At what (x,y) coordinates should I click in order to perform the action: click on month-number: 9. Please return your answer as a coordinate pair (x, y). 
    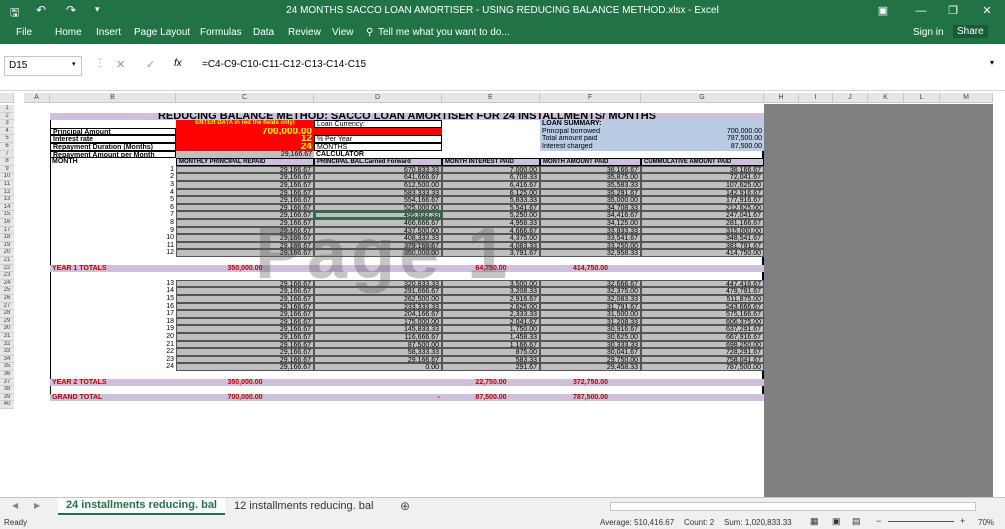
    Looking at the image, I should click on (113, 231).